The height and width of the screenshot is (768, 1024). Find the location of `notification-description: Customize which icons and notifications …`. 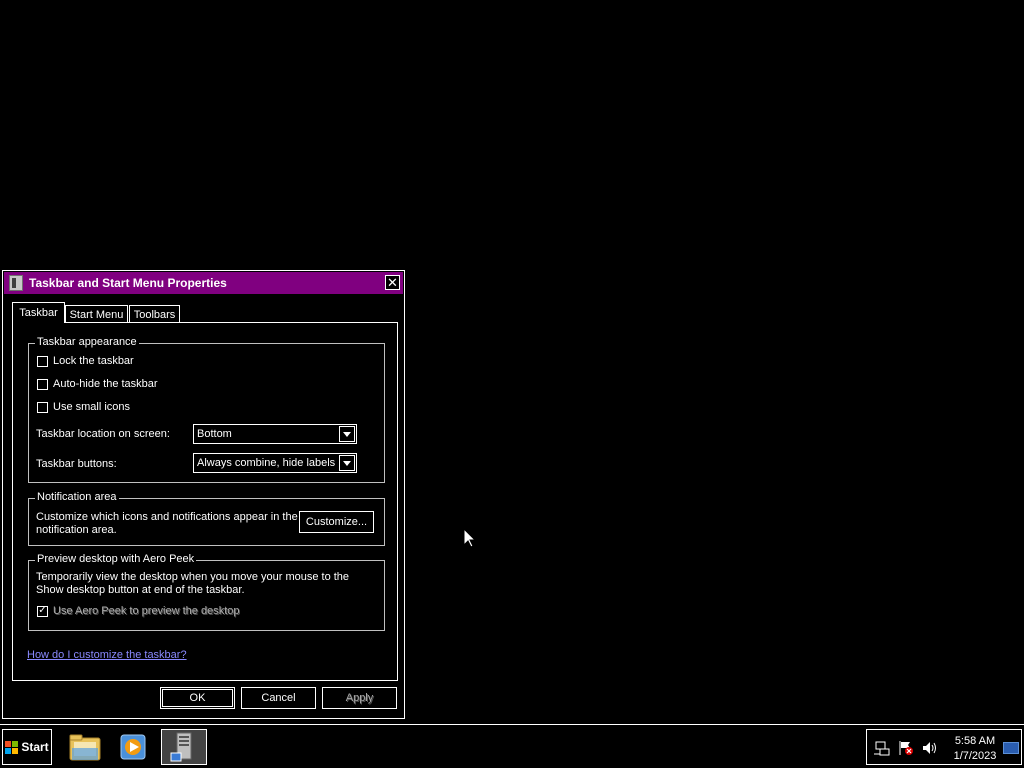

notification-description: Customize which icons and notifications … is located at coordinates (167, 523).